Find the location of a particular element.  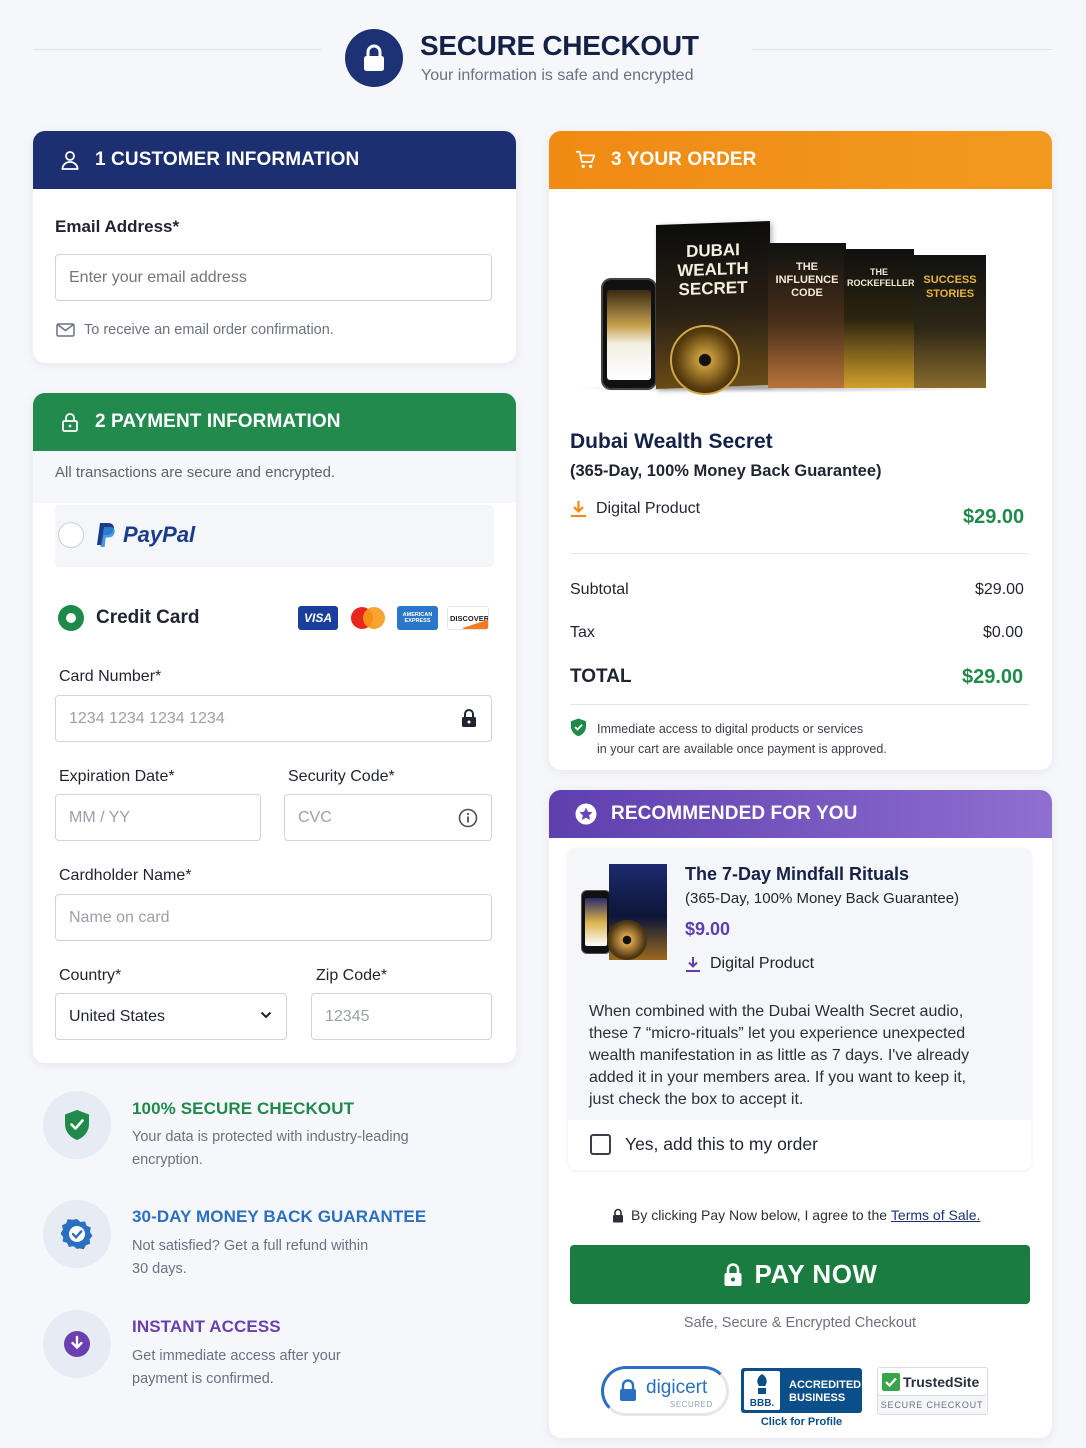

cvc-field: CVC is located at coordinates (388, 817).